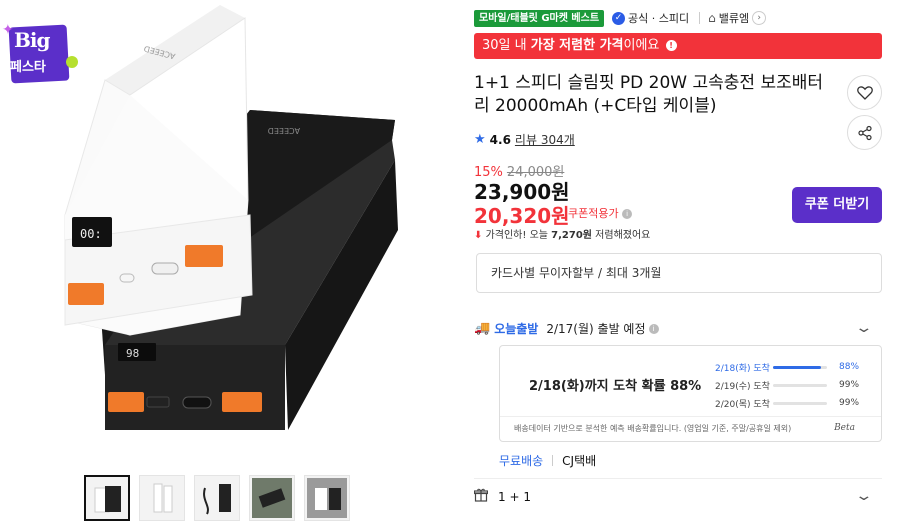 Image resolution: width=900 pixels, height=523 pixels. Describe the element at coordinates (284, 130) in the screenshot. I see `svg-text: ACEEED` at that location.